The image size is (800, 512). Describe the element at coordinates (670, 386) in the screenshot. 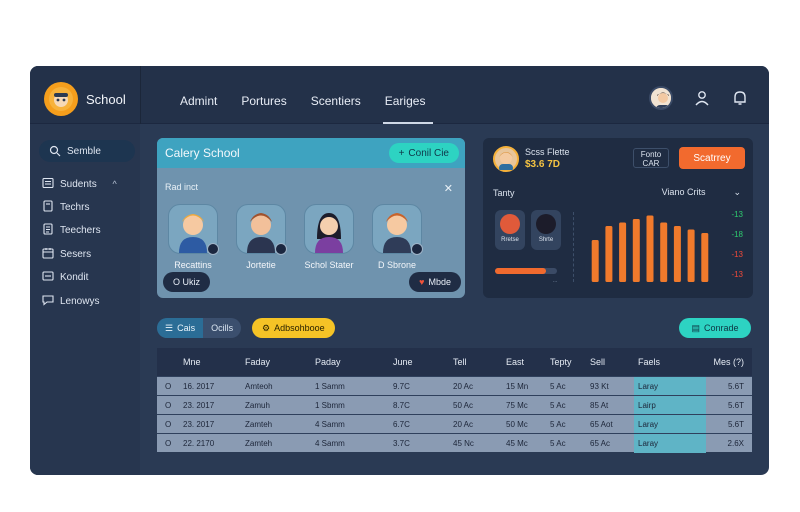

I see `table-cell: Laray` at that location.